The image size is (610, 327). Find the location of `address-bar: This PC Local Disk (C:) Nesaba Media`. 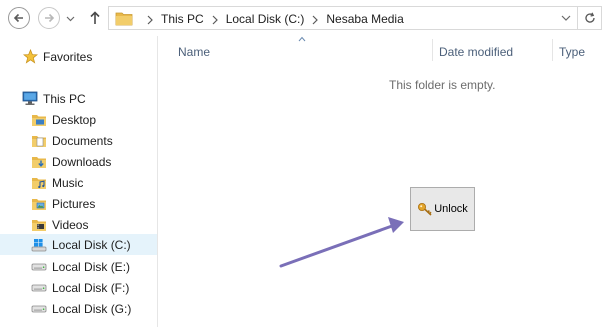

address-bar: This PC Local Disk (C:) Nesaba Media is located at coordinates (355, 18).